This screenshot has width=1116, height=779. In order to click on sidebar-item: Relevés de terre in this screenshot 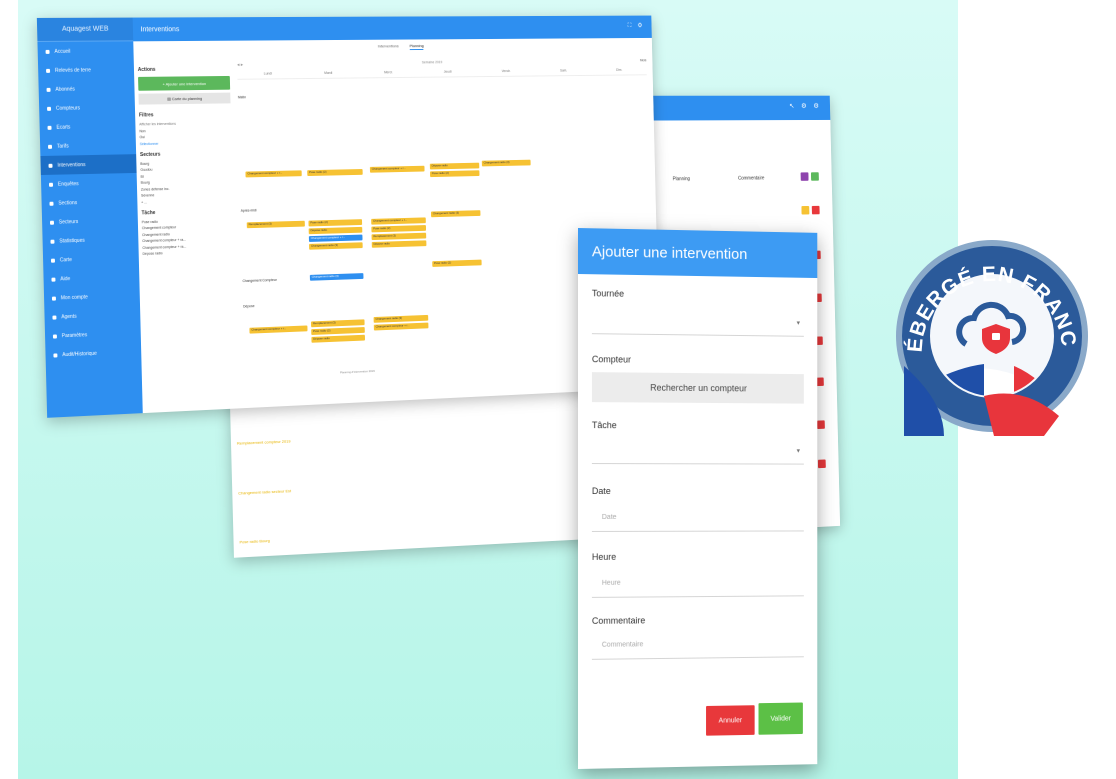, I will do `click(86, 70)`.